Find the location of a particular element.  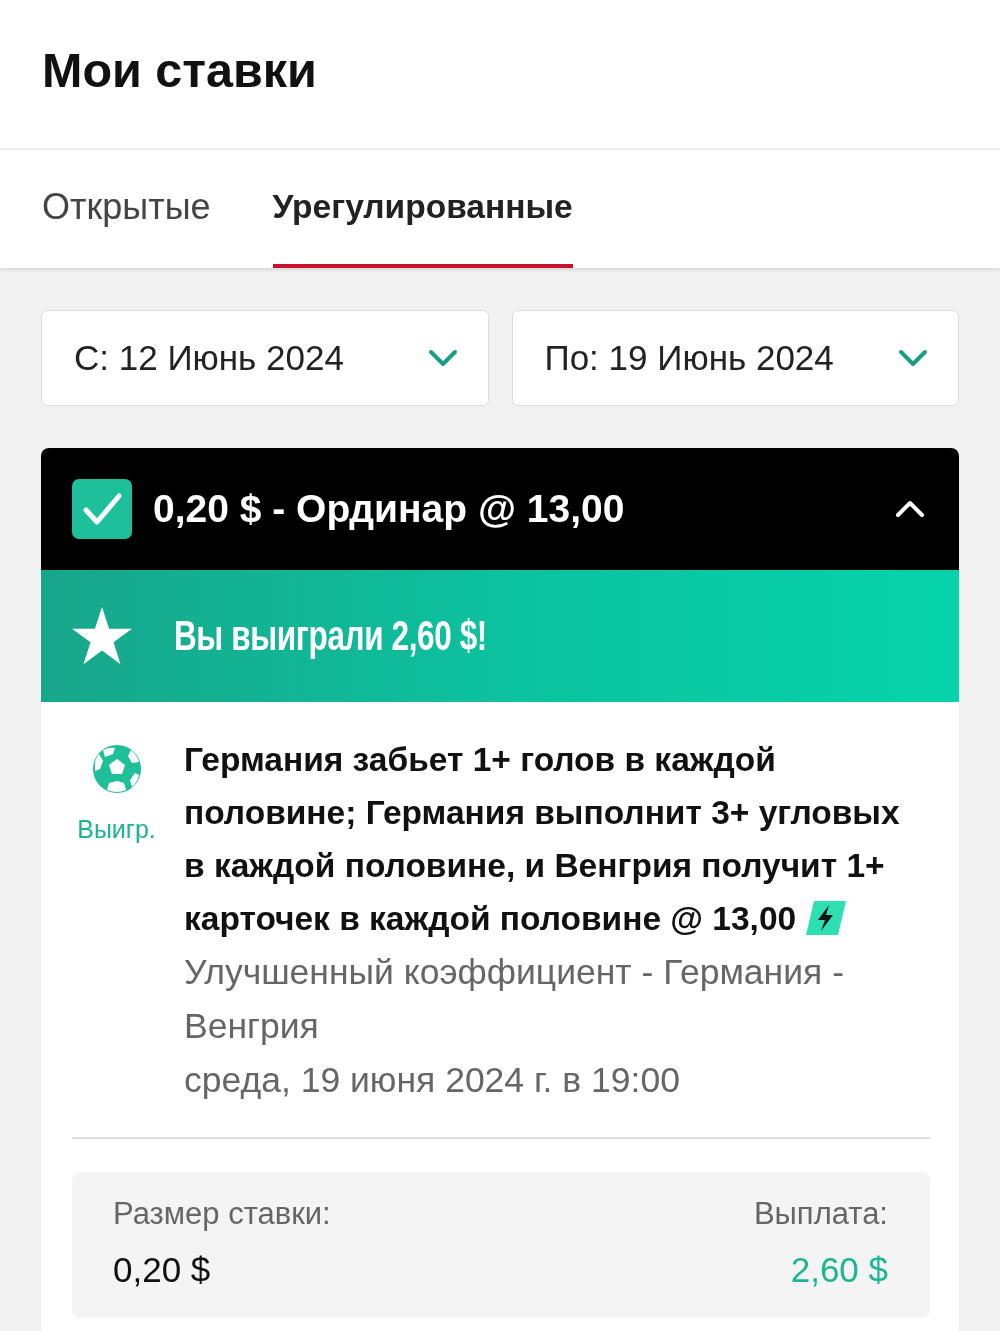

stake-value: 0,20 $ is located at coordinates (162, 1270).